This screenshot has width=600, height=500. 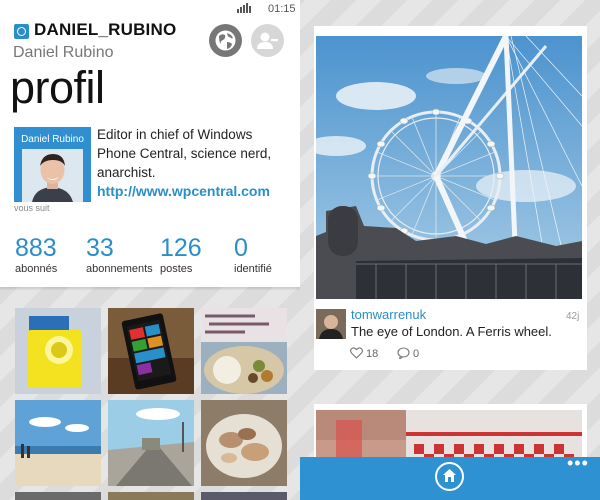 I want to click on stat-value: 126, so click(x=181, y=248).